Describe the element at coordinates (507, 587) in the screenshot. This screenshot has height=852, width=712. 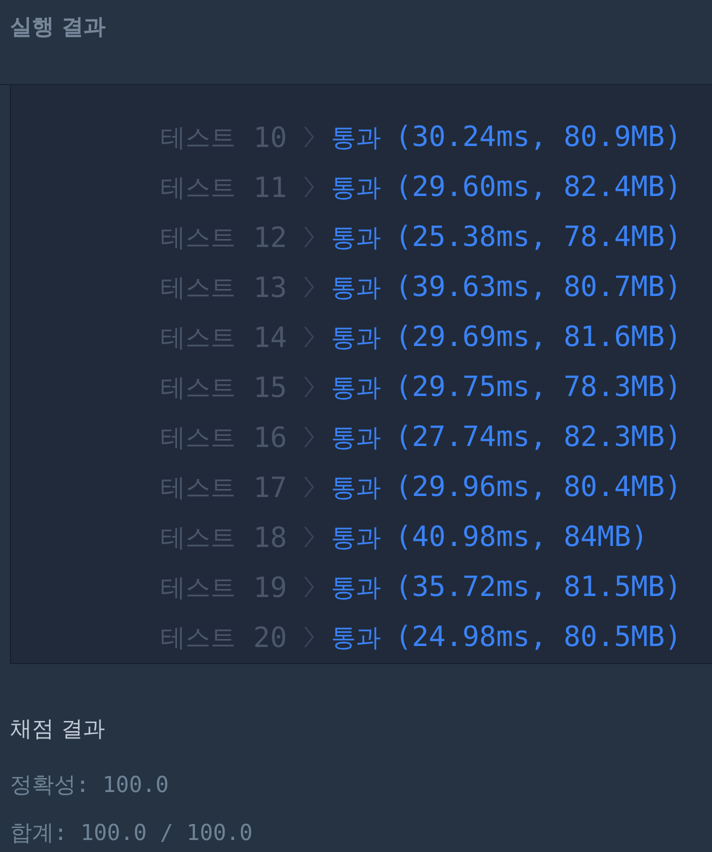
I see `test-result: 통과 (35.72ms, 81.5MB)` at that location.